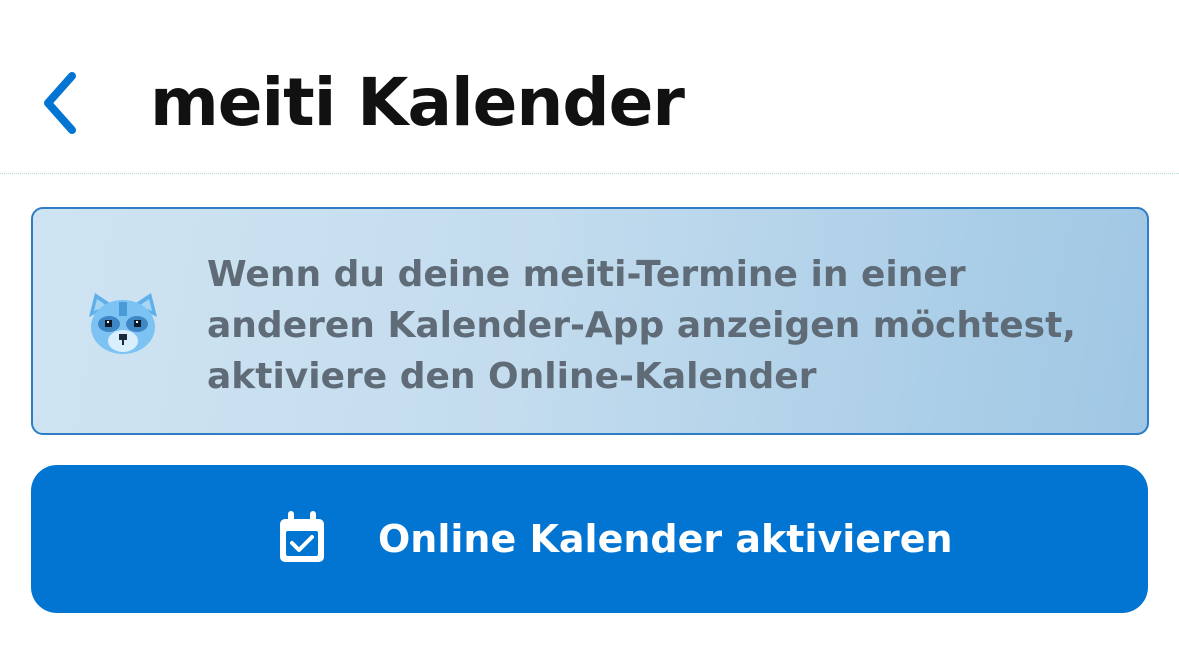 The height and width of the screenshot is (657, 1179). I want to click on back-button, so click(60, 103).